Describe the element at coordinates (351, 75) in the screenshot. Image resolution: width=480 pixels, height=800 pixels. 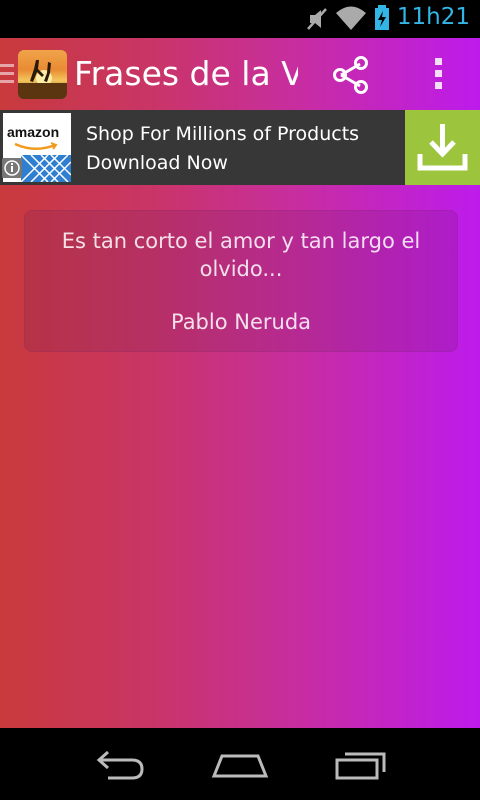
I see `share-icon` at that location.